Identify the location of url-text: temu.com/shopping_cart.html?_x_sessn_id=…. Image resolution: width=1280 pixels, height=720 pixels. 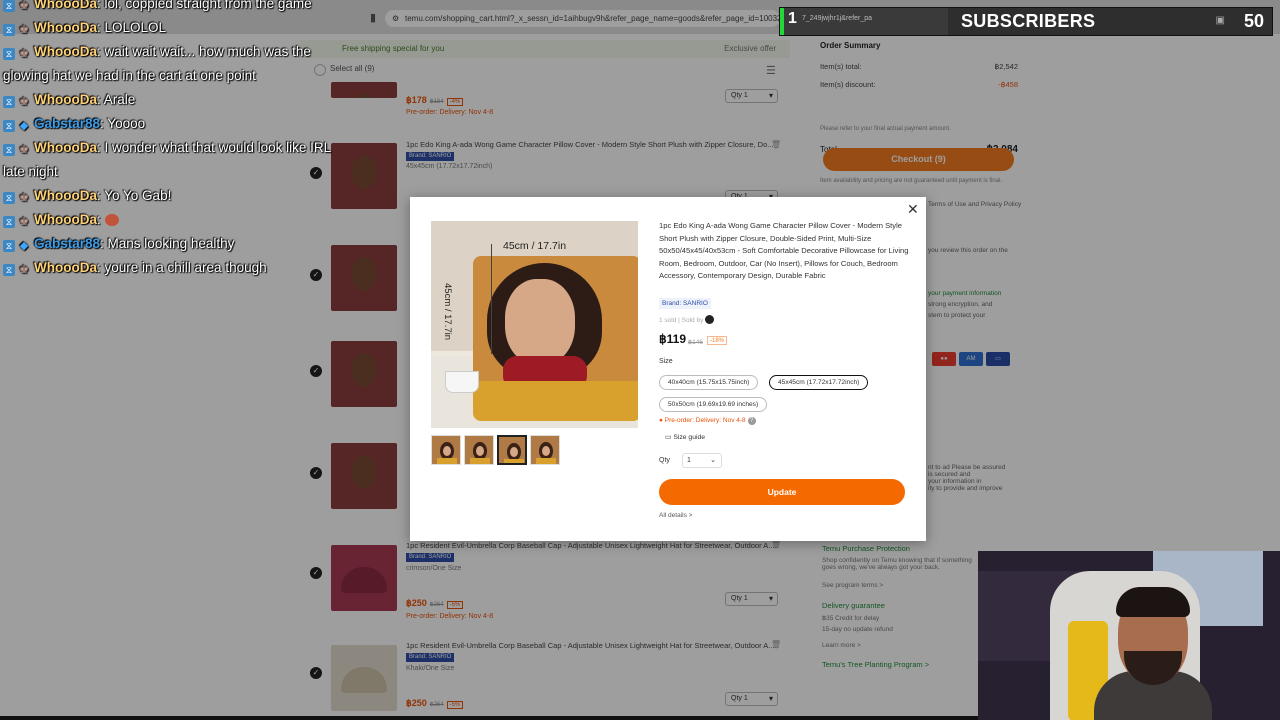
(592, 18).